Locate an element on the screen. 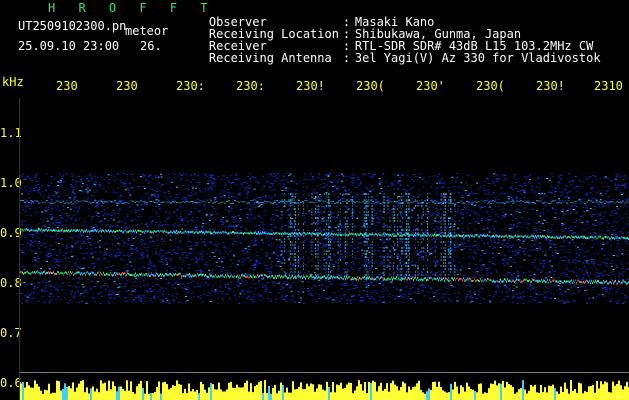 The image size is (629, 400). info-value: 3el Yagi(V) Az 330 for Vladivostok is located at coordinates (477, 58).